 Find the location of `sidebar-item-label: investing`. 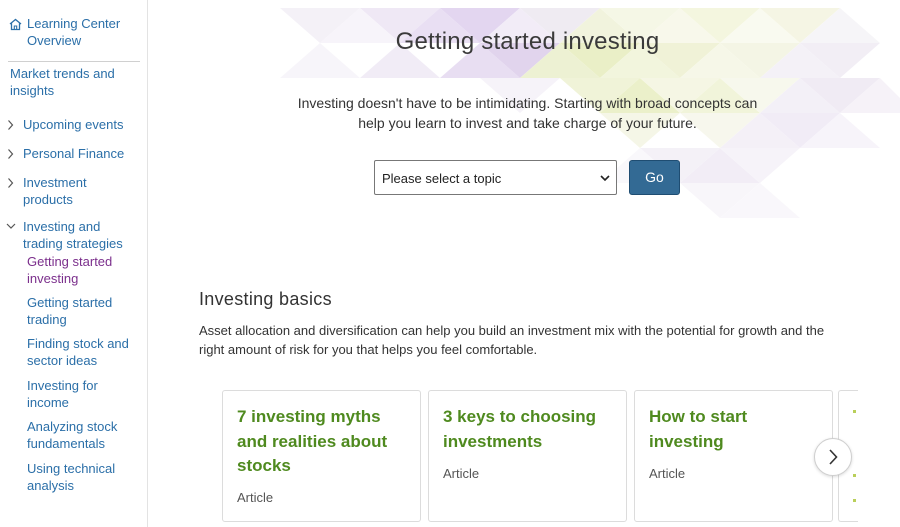

sidebar-item-label: investing is located at coordinates (53, 278).